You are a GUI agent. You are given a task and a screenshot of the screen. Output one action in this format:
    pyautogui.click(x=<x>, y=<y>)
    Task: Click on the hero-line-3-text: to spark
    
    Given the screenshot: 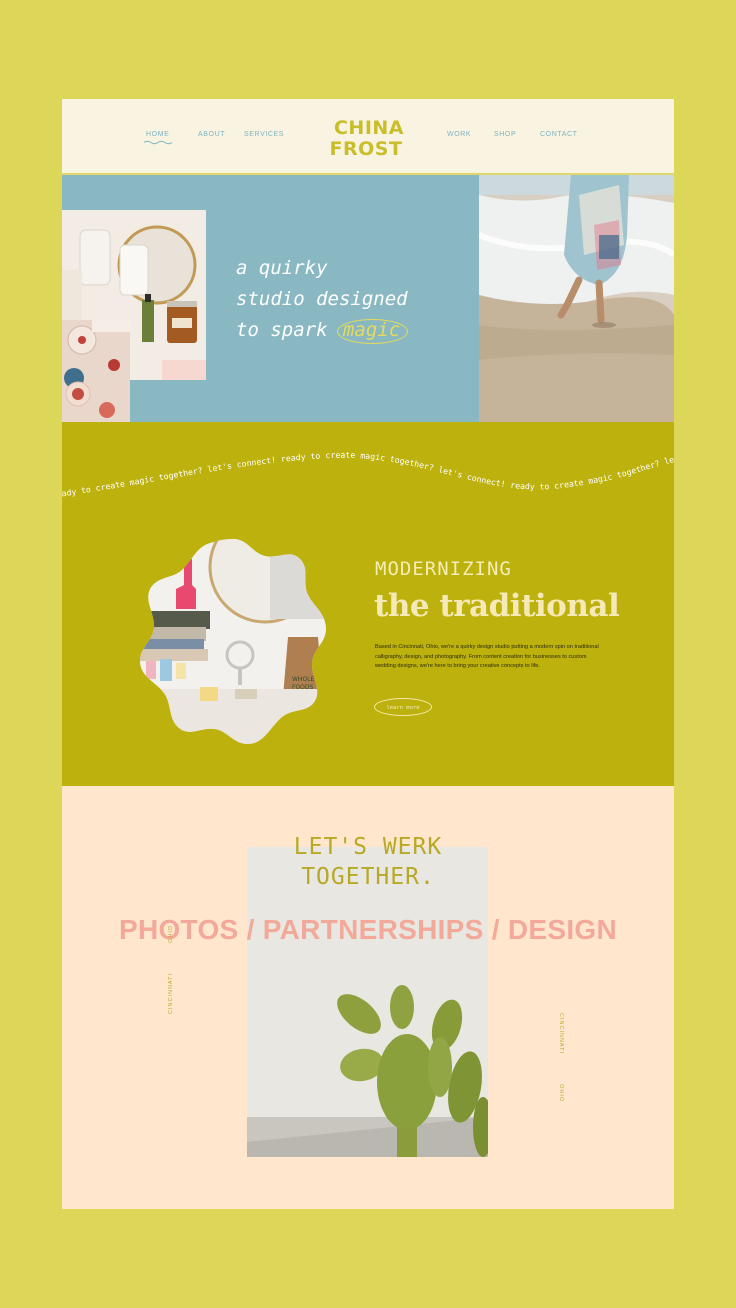 What is the action you would take?
    pyautogui.click(x=282, y=330)
    